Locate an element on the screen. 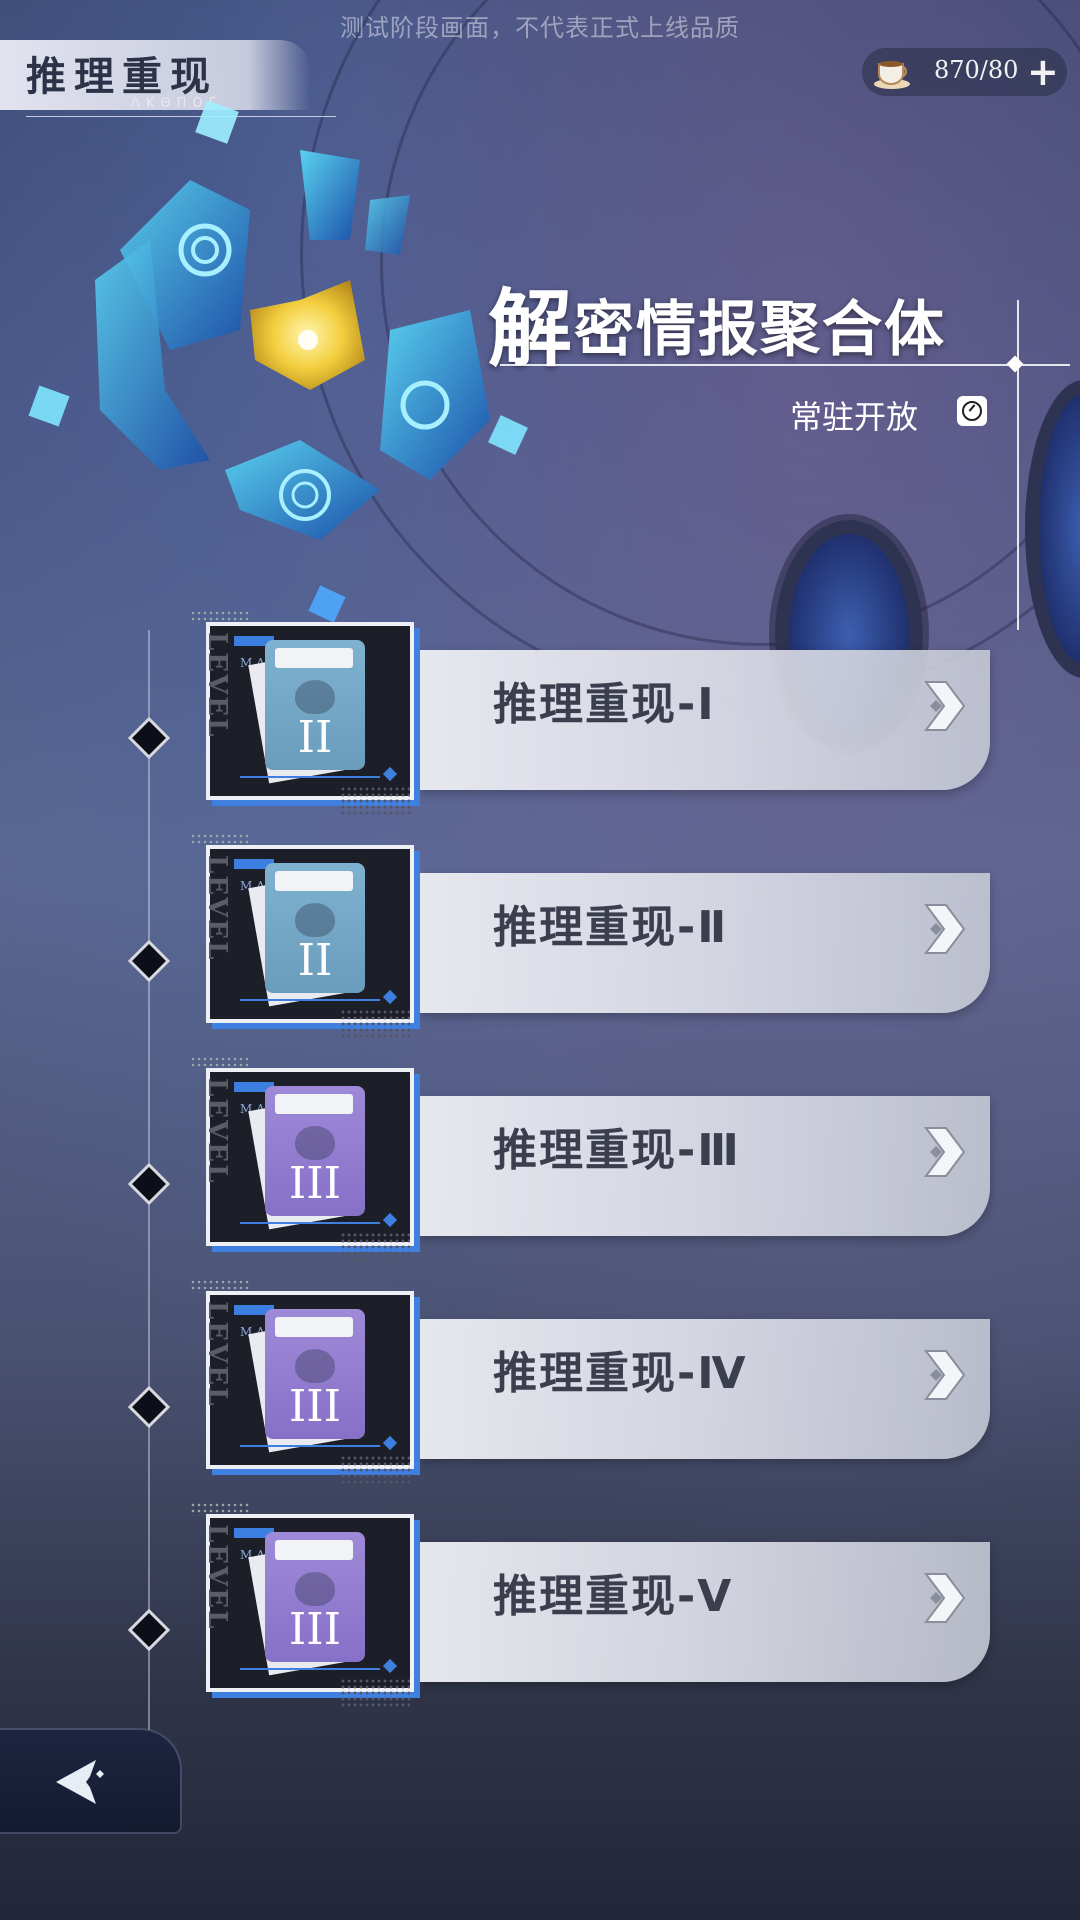 Image resolution: width=1080 pixels, height=1920 pixels. back-button is located at coordinates (90, 1781).